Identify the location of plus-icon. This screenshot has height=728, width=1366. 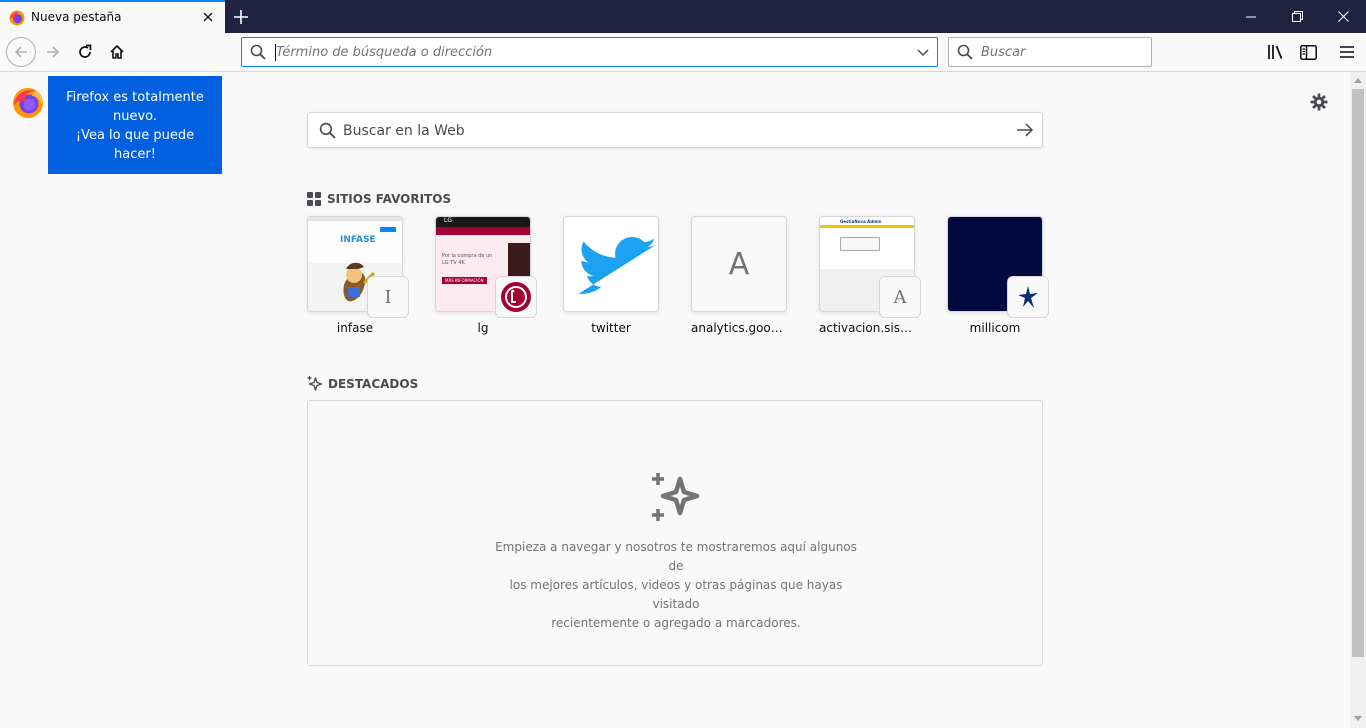
(241, 17).